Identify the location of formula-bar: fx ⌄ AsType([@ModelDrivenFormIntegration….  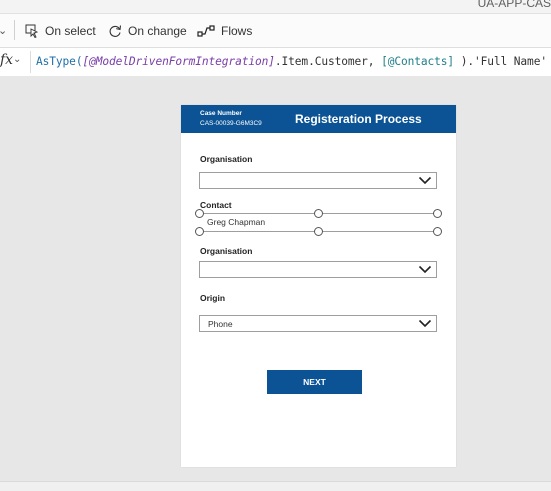
(275, 62).